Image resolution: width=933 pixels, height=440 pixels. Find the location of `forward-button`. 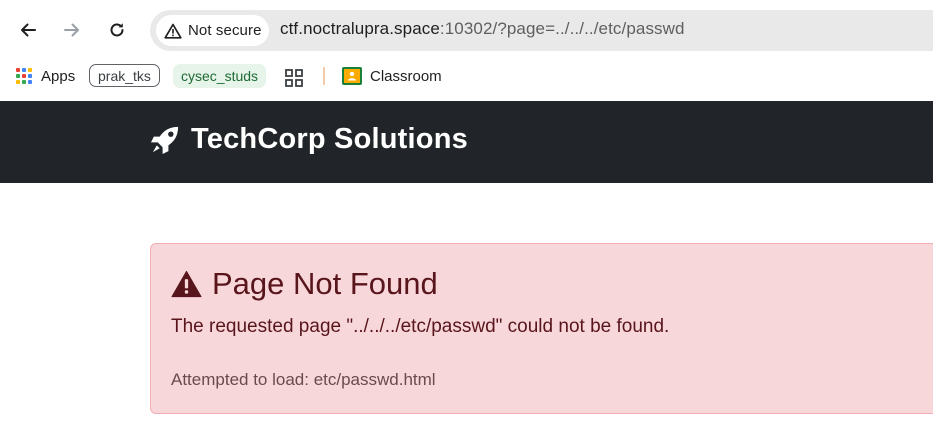

forward-button is located at coordinates (72, 30).